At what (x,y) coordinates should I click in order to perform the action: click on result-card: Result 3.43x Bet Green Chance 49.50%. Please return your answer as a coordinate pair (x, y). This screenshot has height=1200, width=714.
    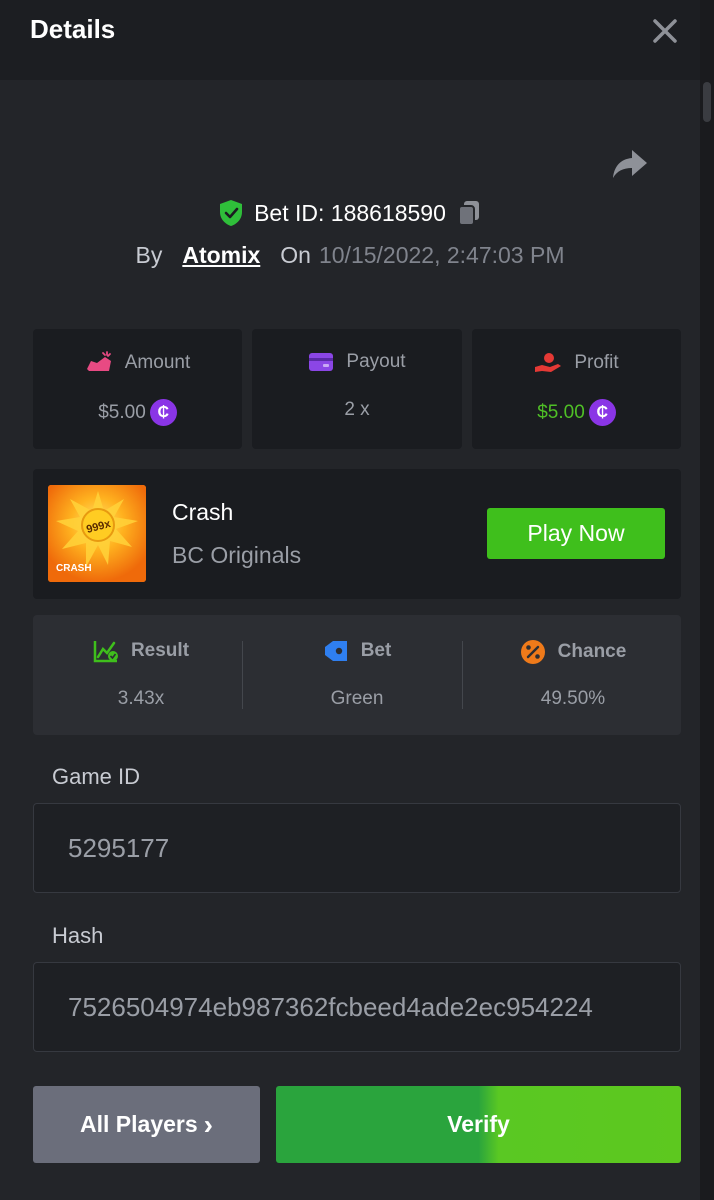
    Looking at the image, I should click on (357, 675).